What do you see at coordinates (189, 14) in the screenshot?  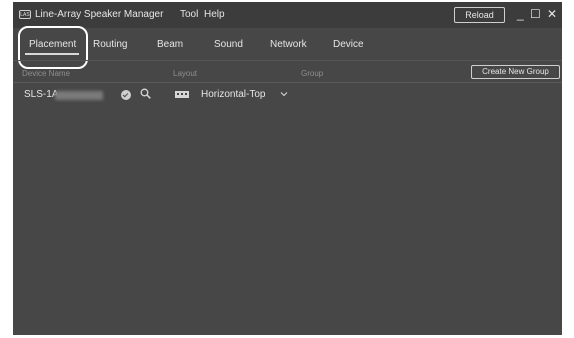 I see `menu-tool: Tool` at bounding box center [189, 14].